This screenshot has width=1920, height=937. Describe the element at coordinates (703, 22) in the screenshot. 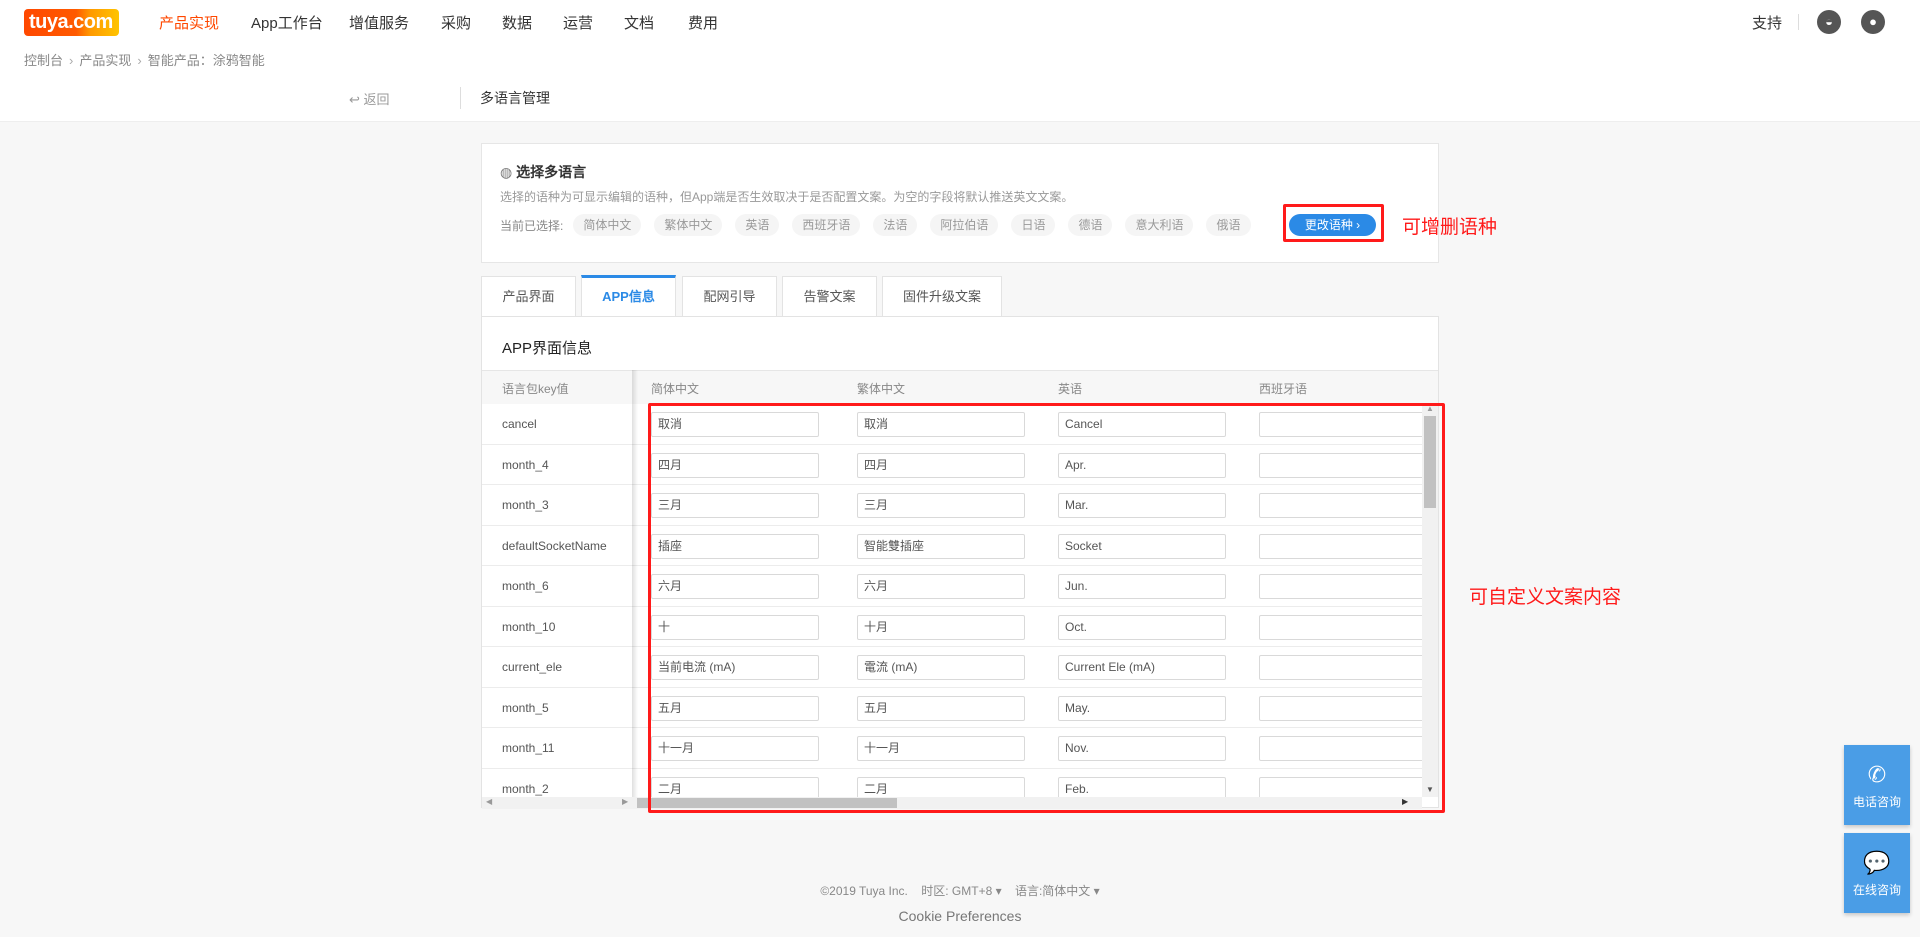

I see `nav-fees: 费用` at that location.